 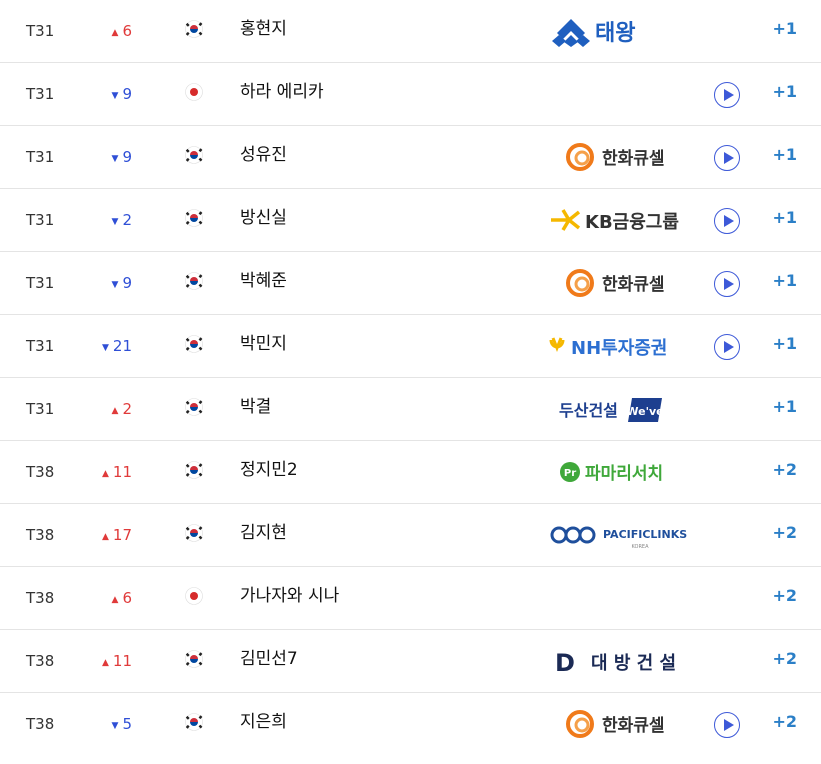 I want to click on rank-change: ▲ 17, so click(x=116, y=536).